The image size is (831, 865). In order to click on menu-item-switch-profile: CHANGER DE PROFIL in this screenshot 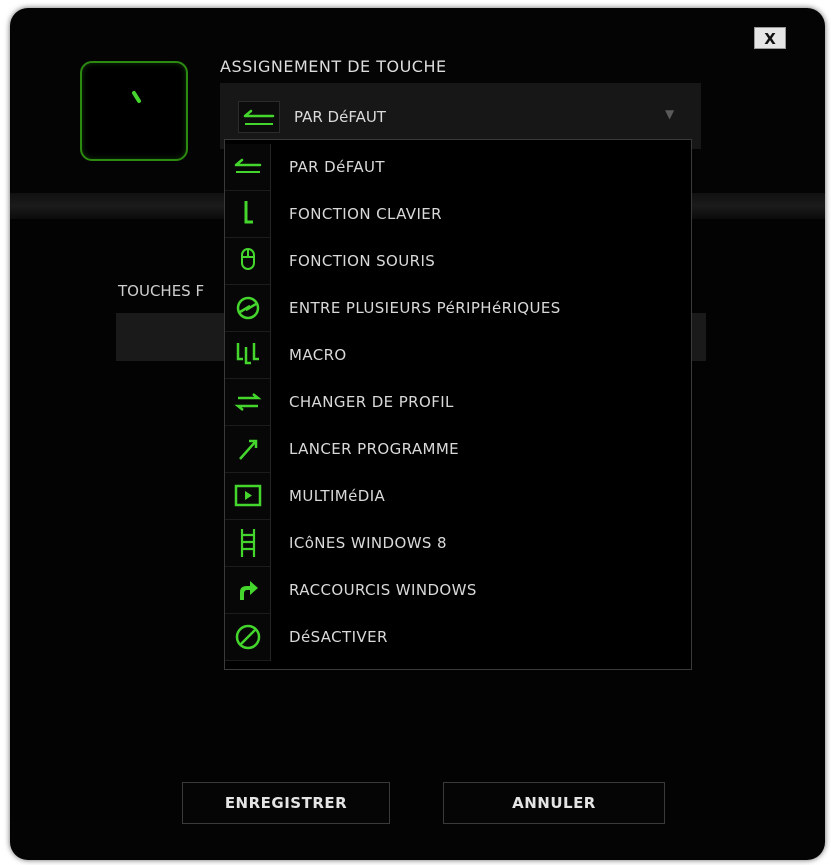, I will do `click(458, 402)`.